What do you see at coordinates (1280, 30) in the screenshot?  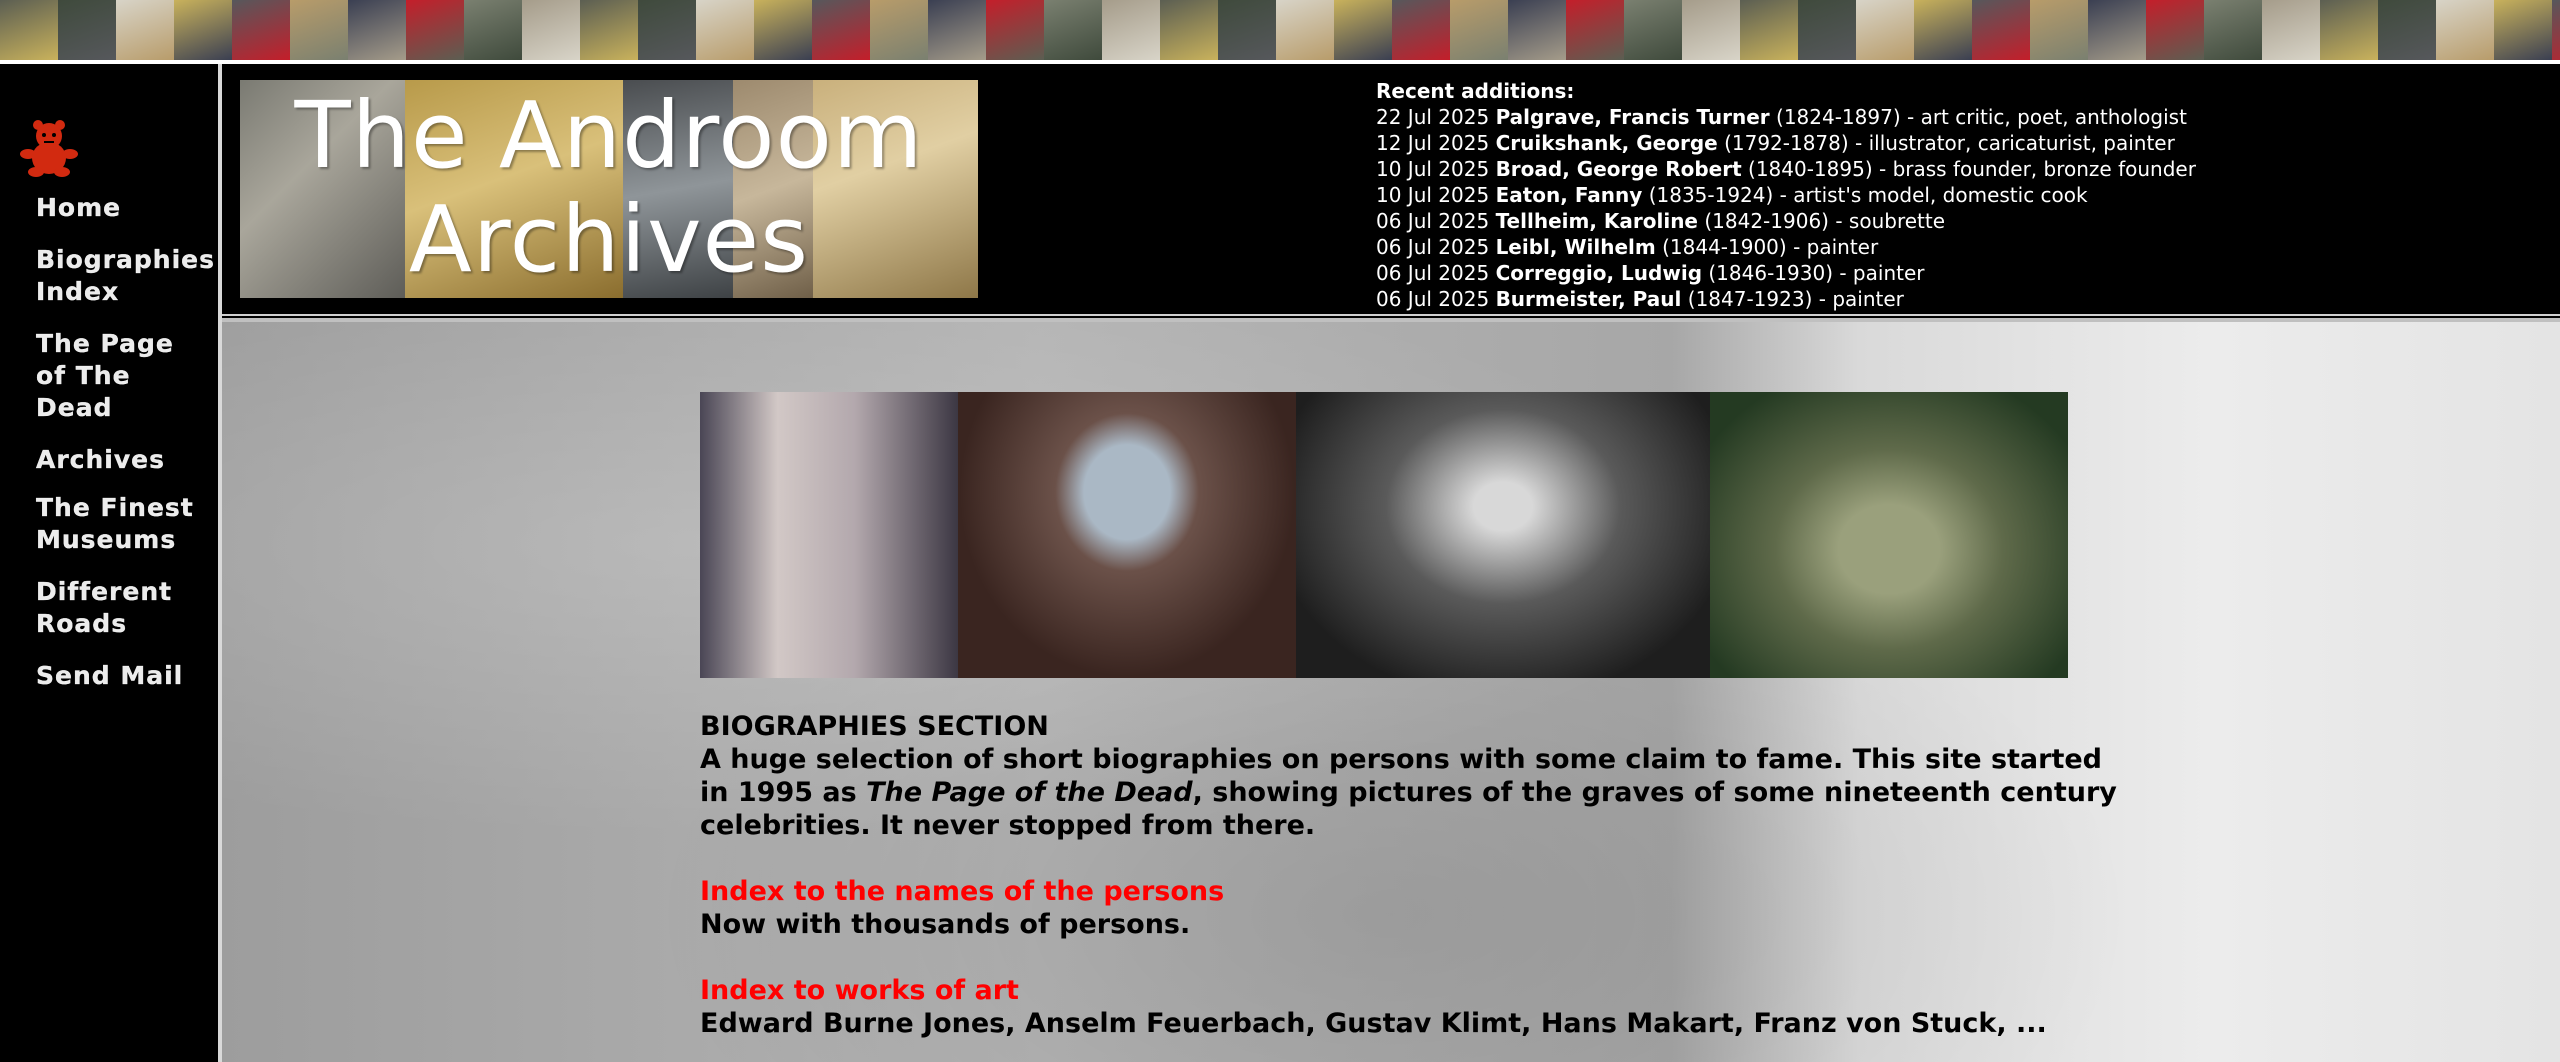 I see `top-thumbnail-strip` at bounding box center [1280, 30].